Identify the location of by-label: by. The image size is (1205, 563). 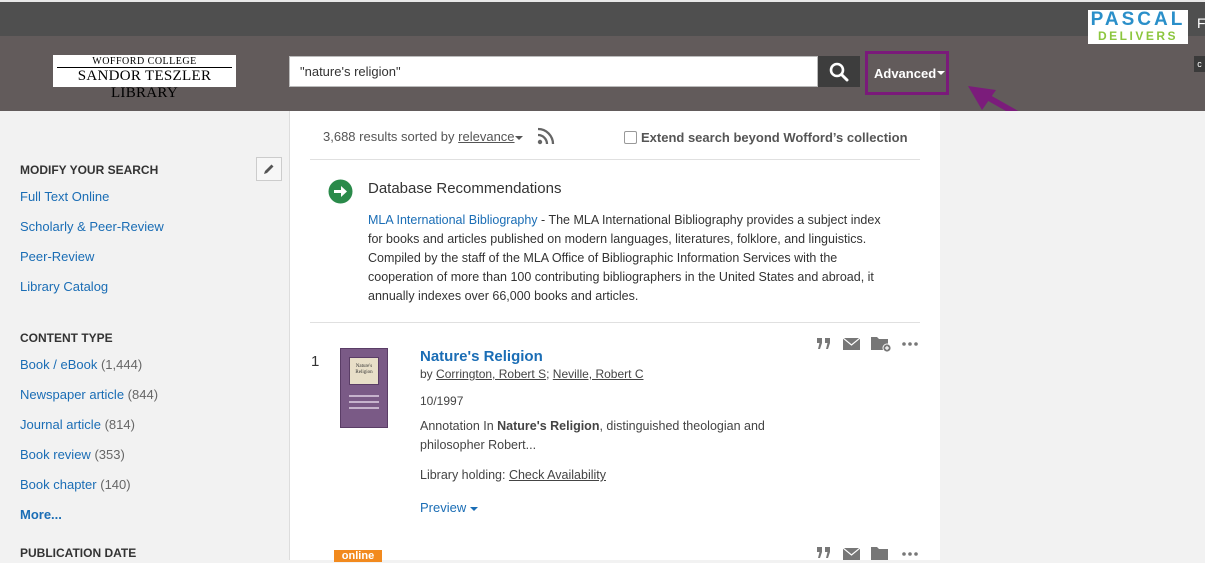
(426, 374).